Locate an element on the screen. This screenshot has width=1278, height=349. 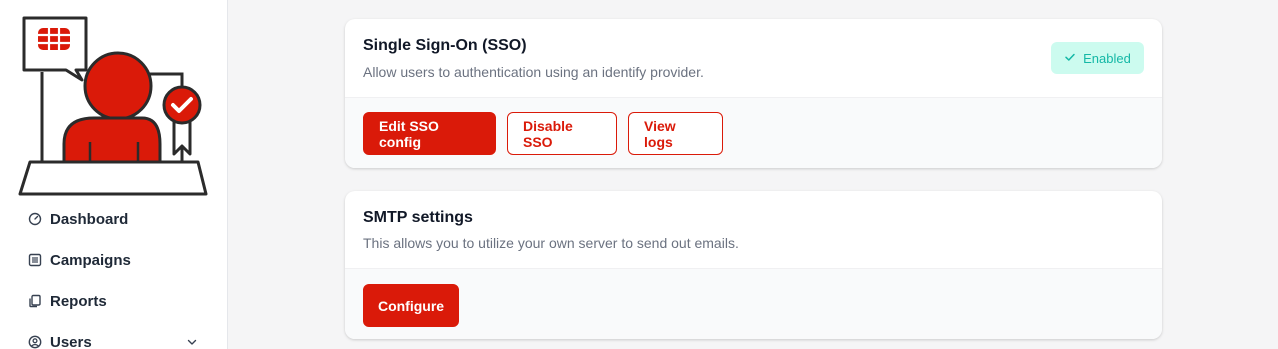
smtp-actions: Configure is located at coordinates (753, 303).